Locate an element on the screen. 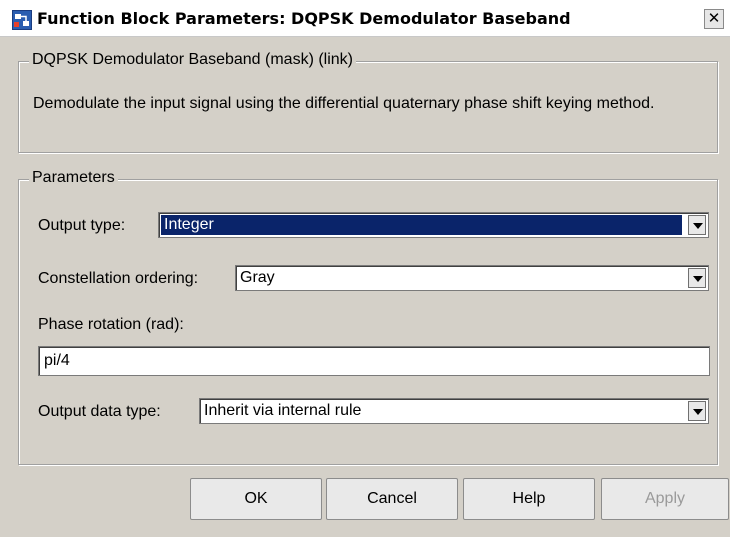 The width and height of the screenshot is (730, 537). output-data-type-label: Output data type: is located at coordinates (99, 411).